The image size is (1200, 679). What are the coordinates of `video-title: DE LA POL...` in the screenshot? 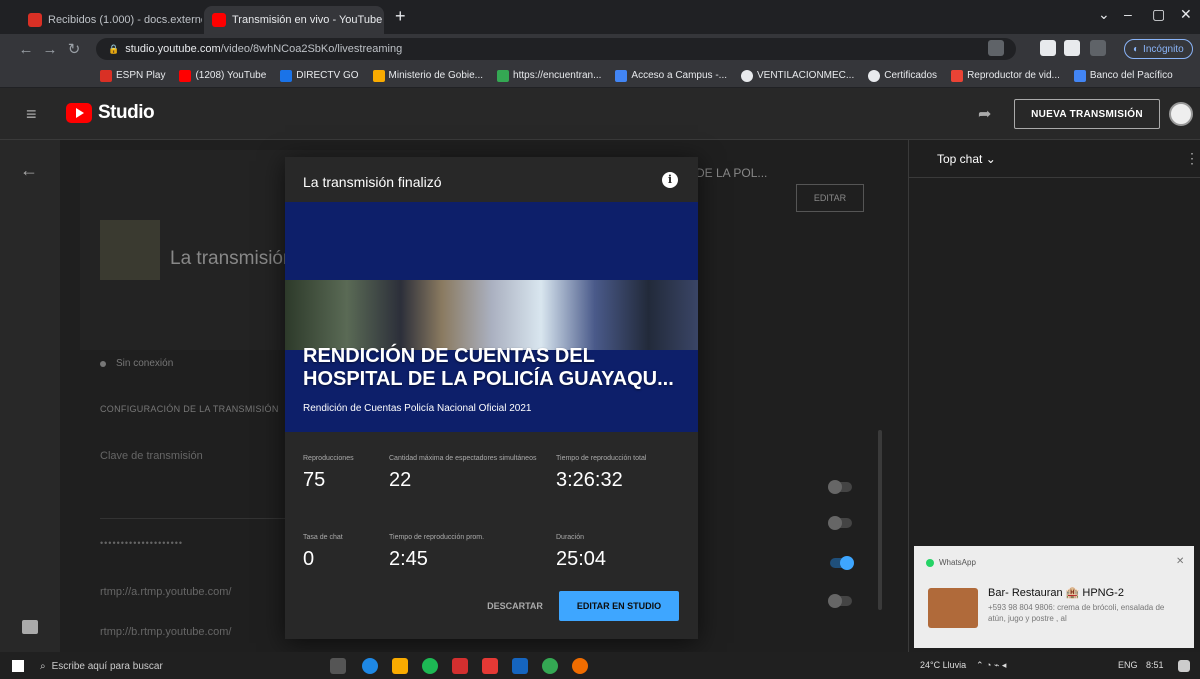 It's located at (732, 173).